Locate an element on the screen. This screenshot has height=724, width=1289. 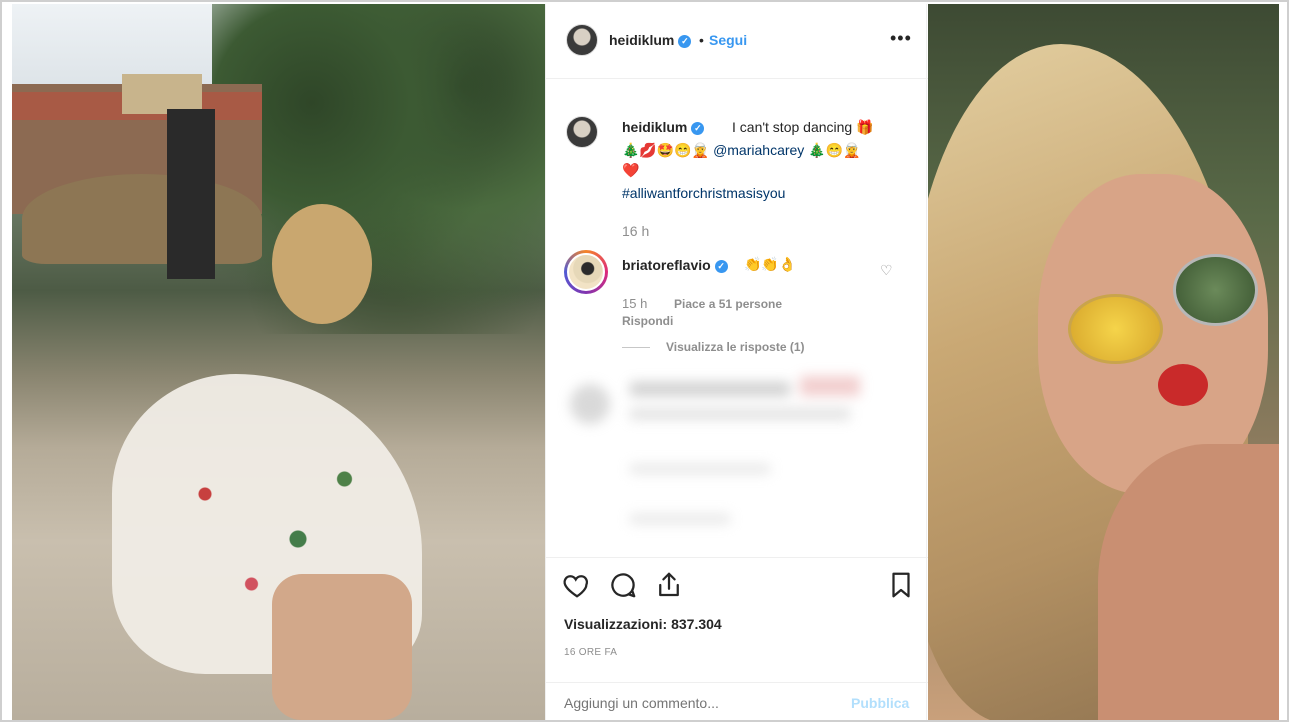
comment-icon is located at coordinates (623, 585).